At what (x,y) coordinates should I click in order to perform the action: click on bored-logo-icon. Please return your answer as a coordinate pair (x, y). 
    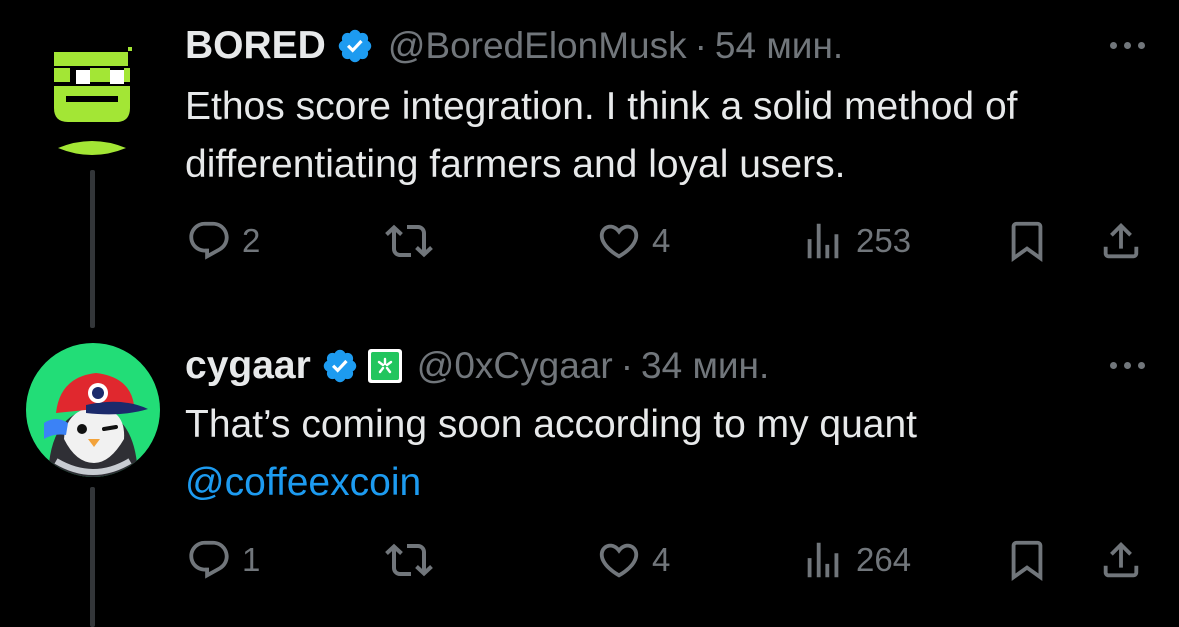
    Looking at the image, I should click on (93, 101).